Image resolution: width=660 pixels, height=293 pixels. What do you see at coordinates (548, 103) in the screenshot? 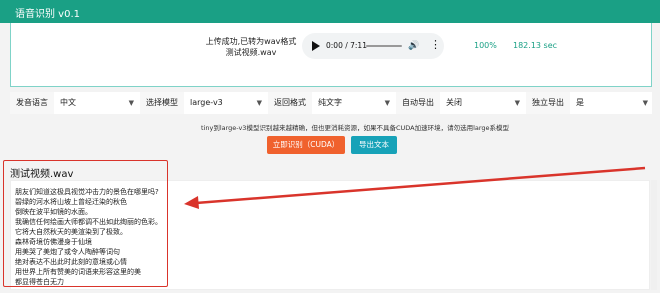
I see `standalone-export-label: 独立导出` at bounding box center [548, 103].